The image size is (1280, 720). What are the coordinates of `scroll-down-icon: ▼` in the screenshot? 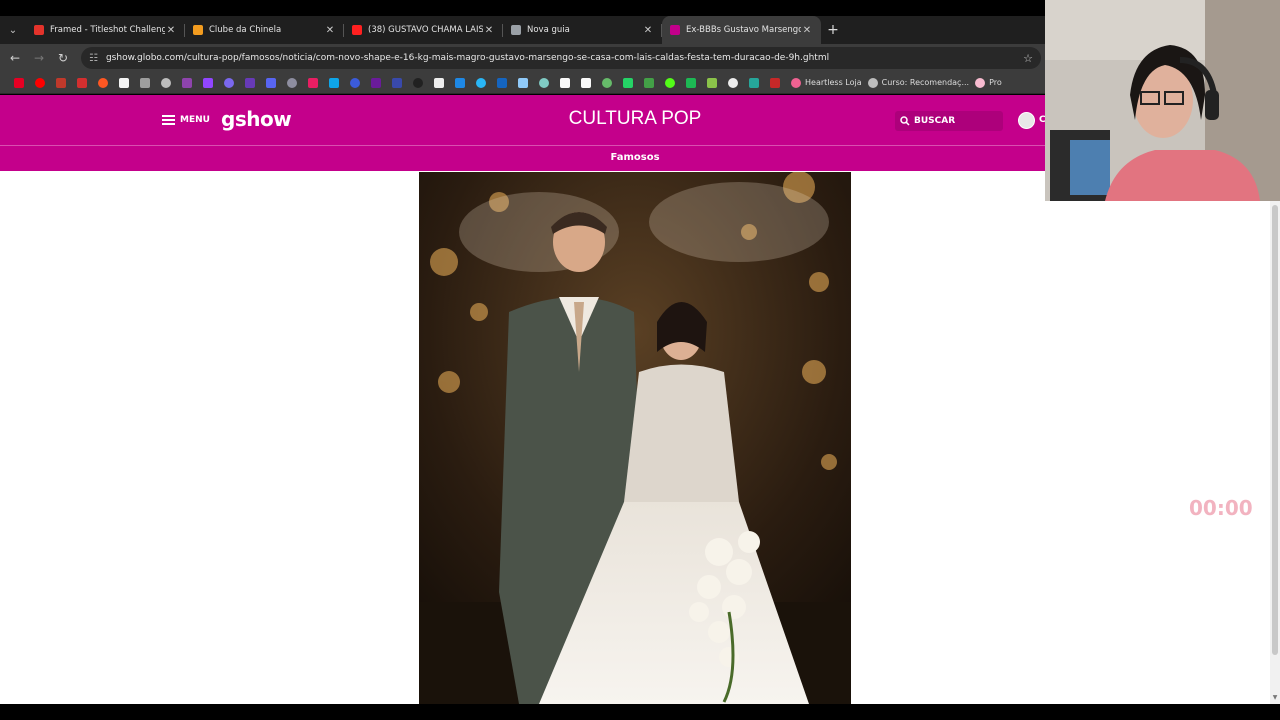 It's located at (1275, 698).